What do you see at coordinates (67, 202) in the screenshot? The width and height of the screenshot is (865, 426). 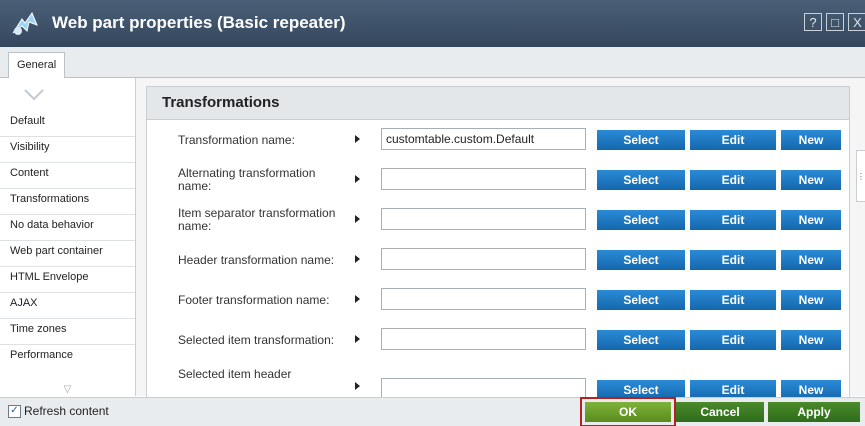 I see `sidebar-item-transformations: Transformations` at bounding box center [67, 202].